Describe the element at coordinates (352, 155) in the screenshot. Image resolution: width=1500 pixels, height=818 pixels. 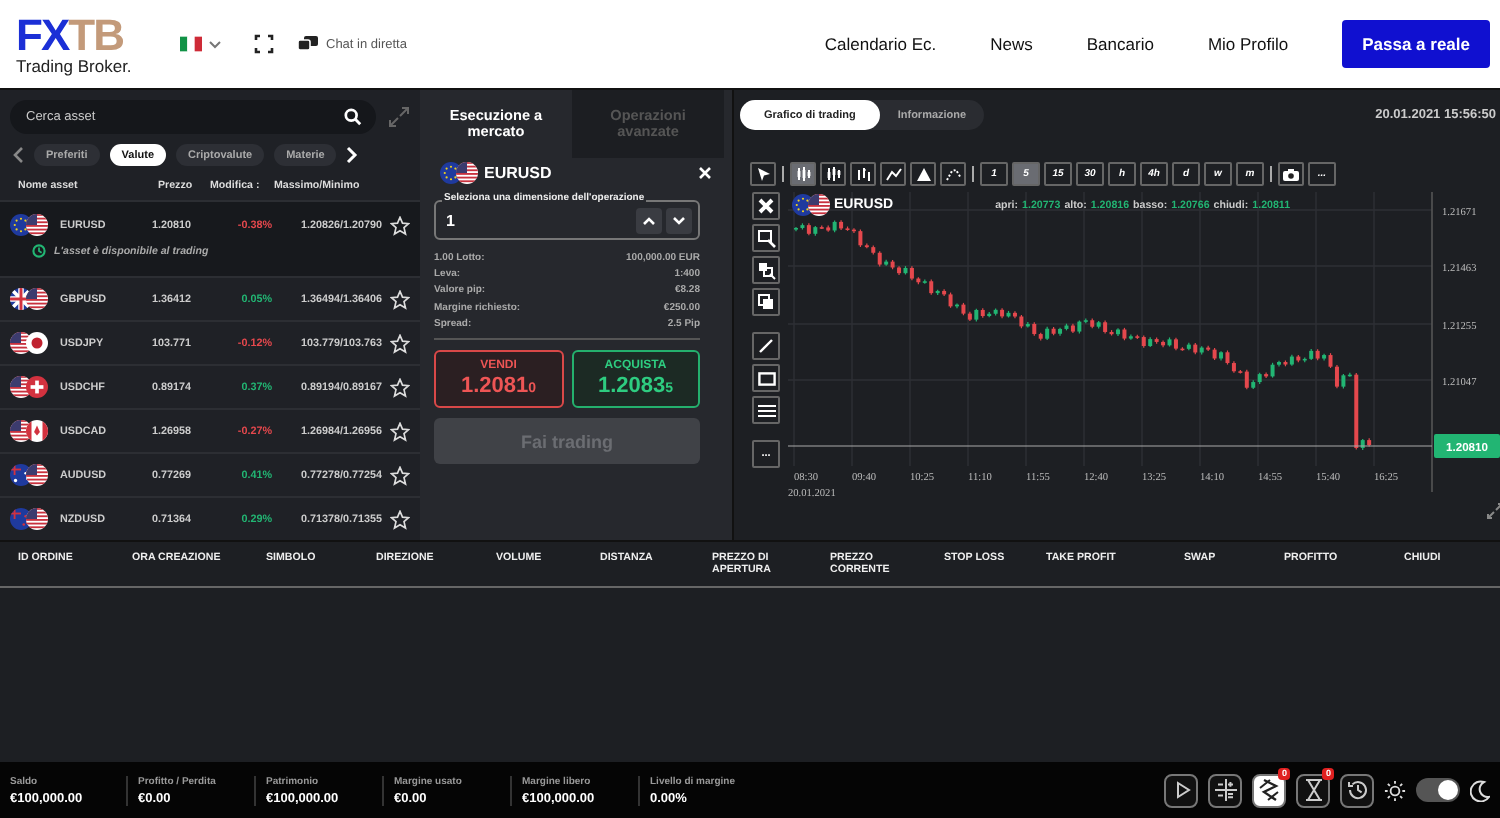
I see `chevron-right-icon` at that location.